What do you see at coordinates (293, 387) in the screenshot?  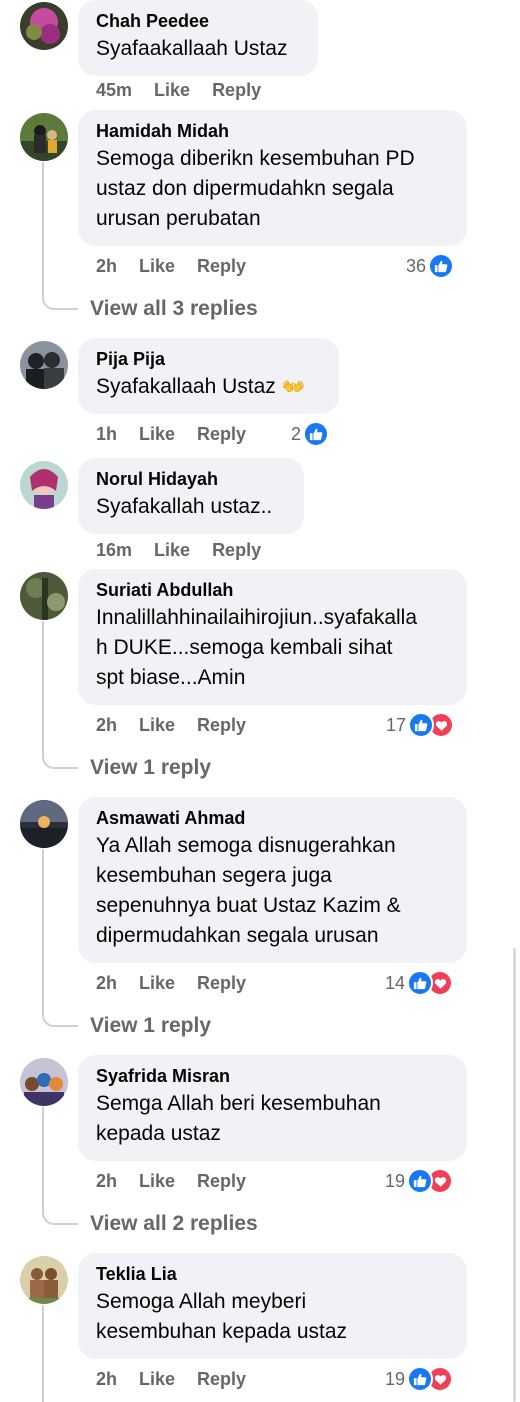 I see `open-hands-emoji: 👐` at bounding box center [293, 387].